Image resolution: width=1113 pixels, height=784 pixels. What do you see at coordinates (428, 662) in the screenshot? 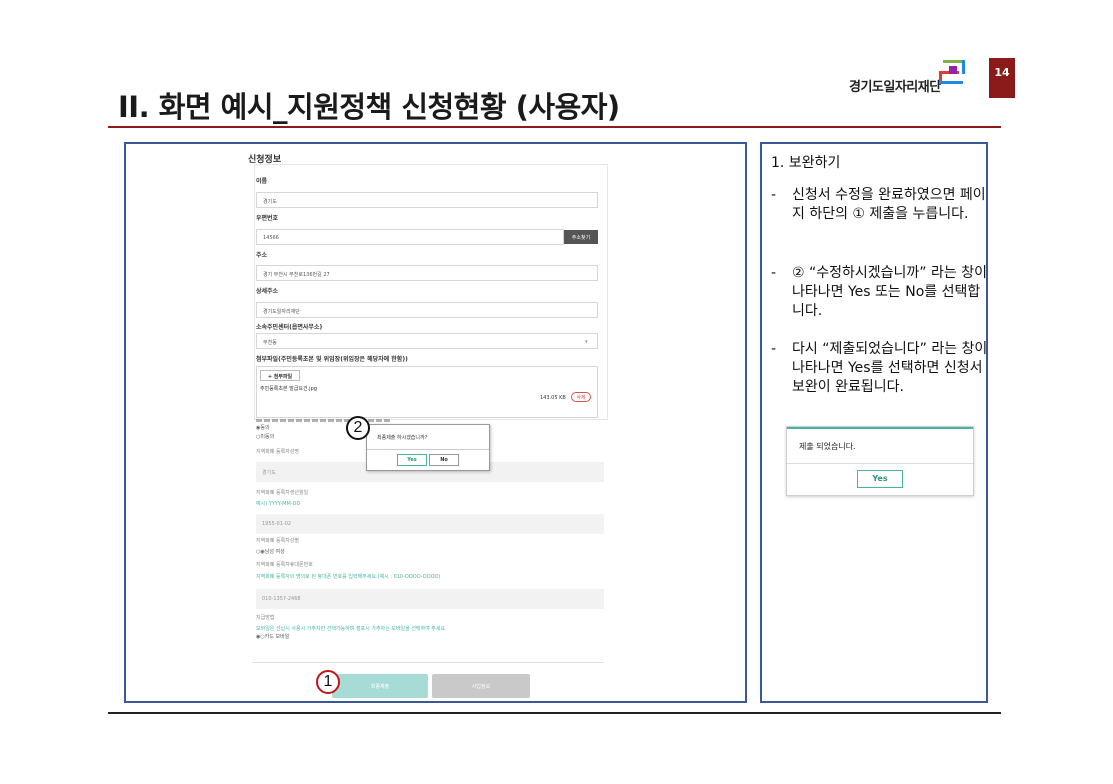
I see `form-divider` at bounding box center [428, 662].